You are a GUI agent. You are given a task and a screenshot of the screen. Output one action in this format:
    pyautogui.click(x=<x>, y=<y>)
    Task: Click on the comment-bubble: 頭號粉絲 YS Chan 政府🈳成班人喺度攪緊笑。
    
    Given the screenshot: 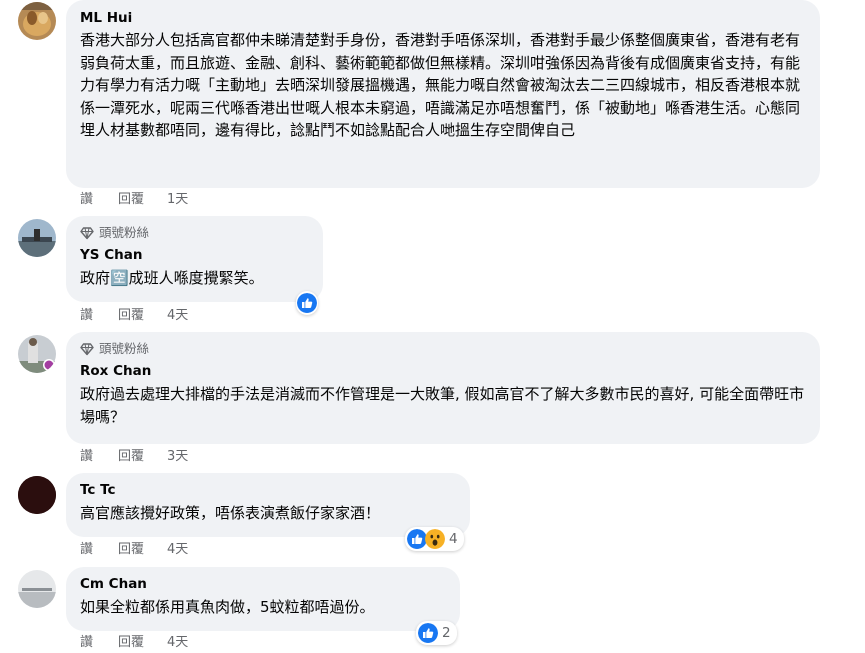 What is the action you would take?
    pyautogui.click(x=194, y=259)
    